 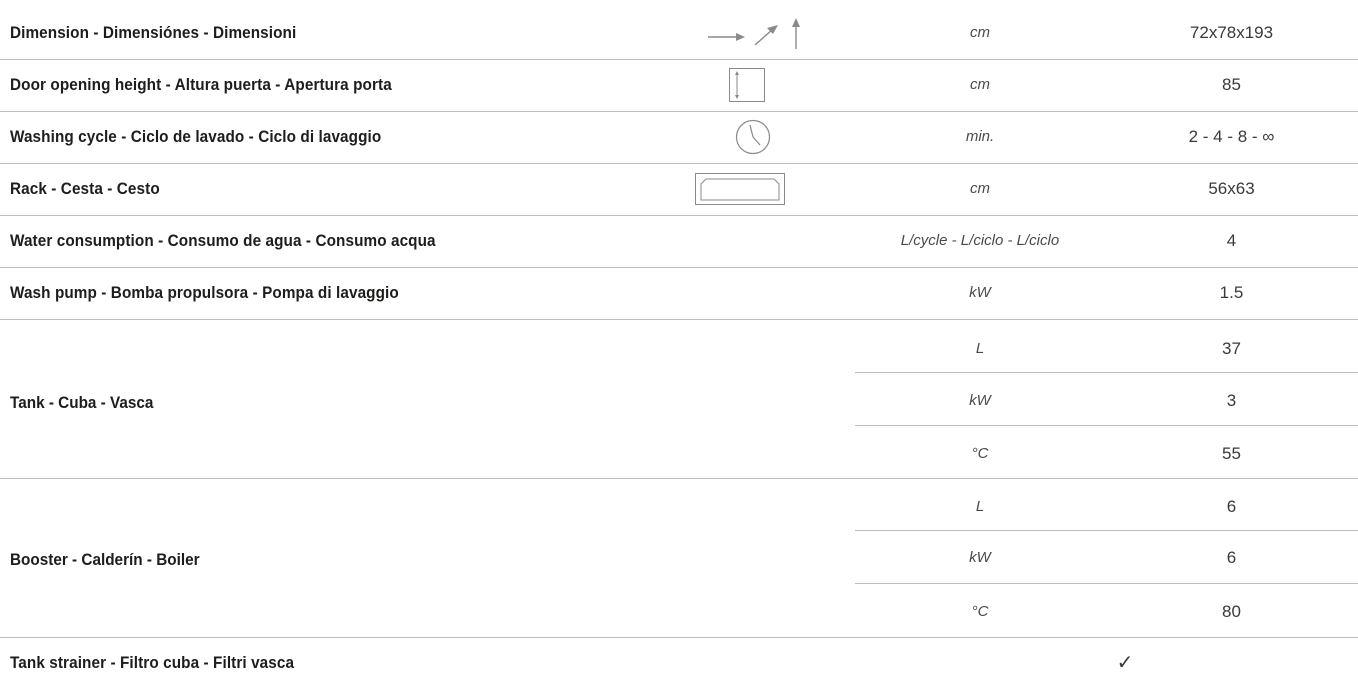 I want to click on row-label: Rack - Cesta - Cesto, so click(x=85, y=188).